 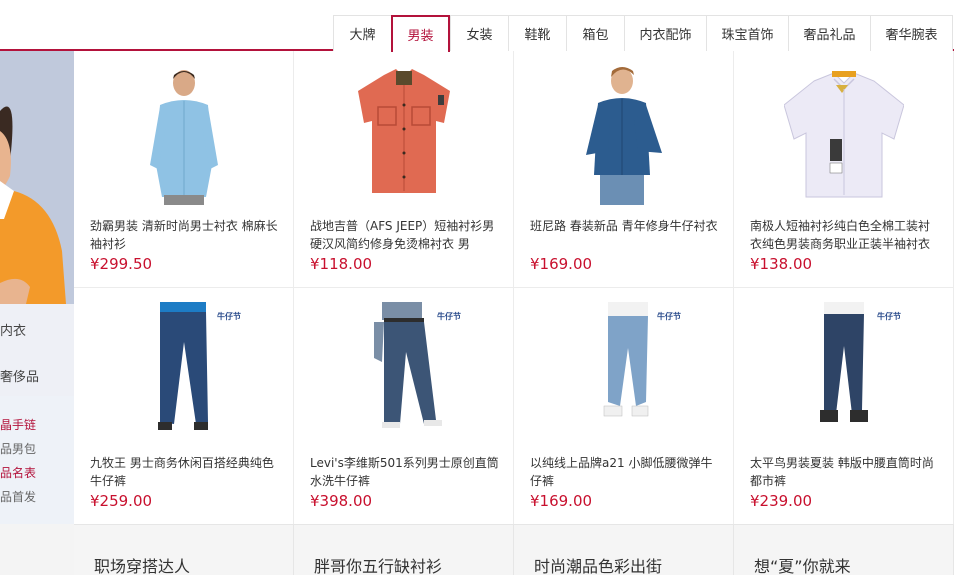 What do you see at coordinates (362, 33) in the screenshot?
I see `tab-brands: 大牌` at bounding box center [362, 33].